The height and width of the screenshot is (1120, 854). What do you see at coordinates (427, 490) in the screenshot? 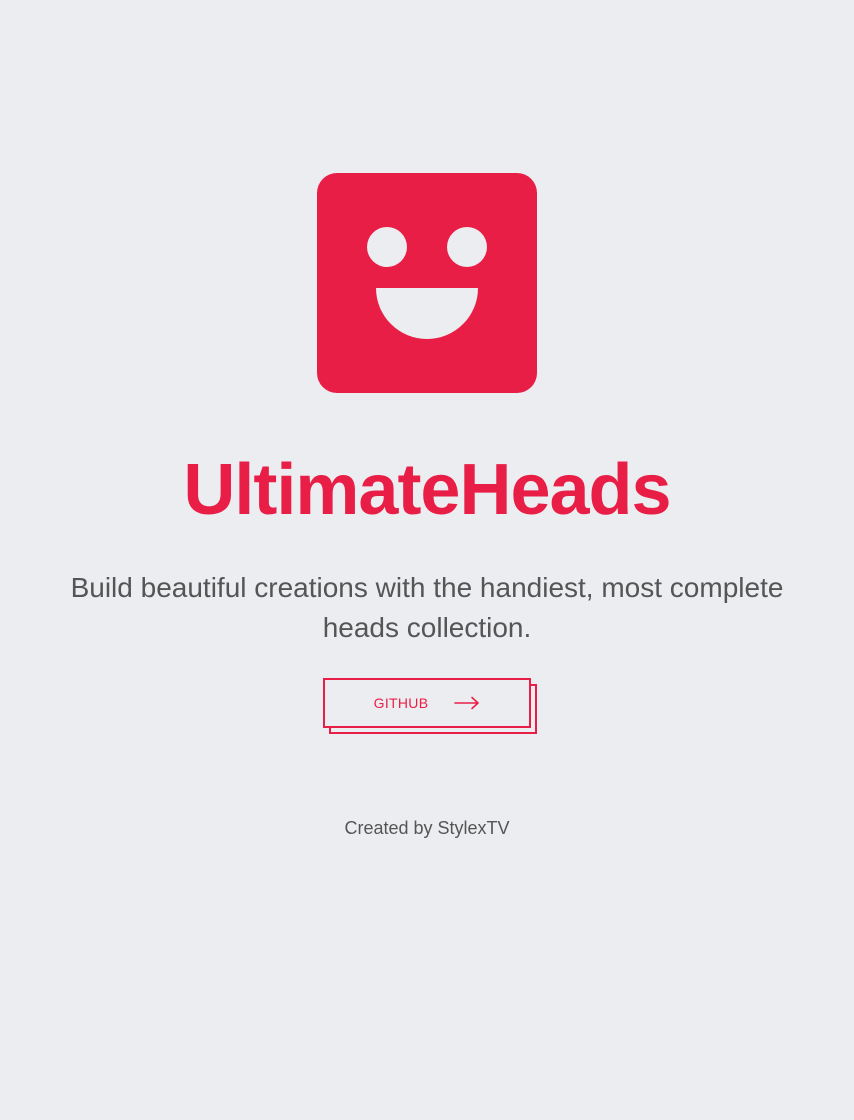
I see `page-title: UltimateHeads` at bounding box center [427, 490].